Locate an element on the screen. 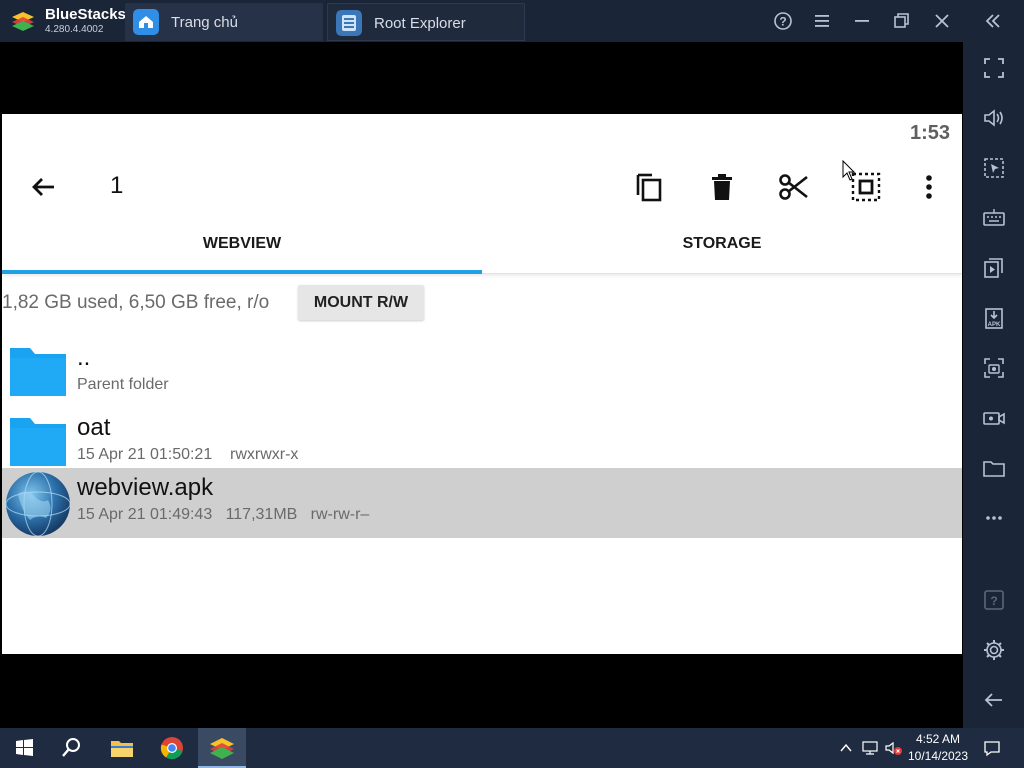 This screenshot has width=1024, height=768. tab-webview: WEBVIEW is located at coordinates (242, 246).